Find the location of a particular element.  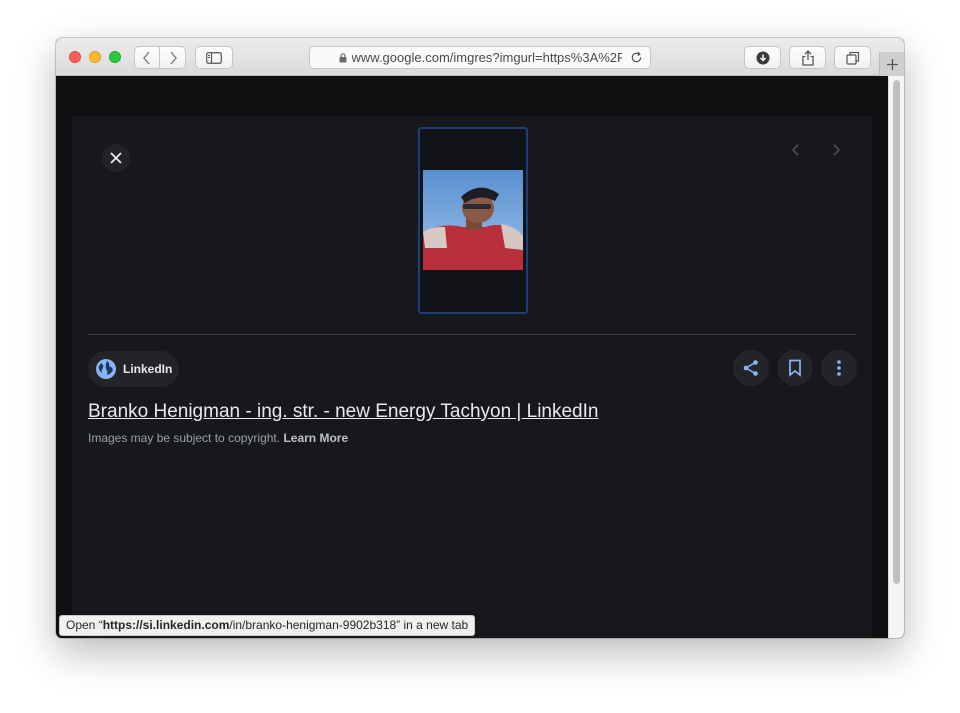

download-icon is located at coordinates (762, 57).